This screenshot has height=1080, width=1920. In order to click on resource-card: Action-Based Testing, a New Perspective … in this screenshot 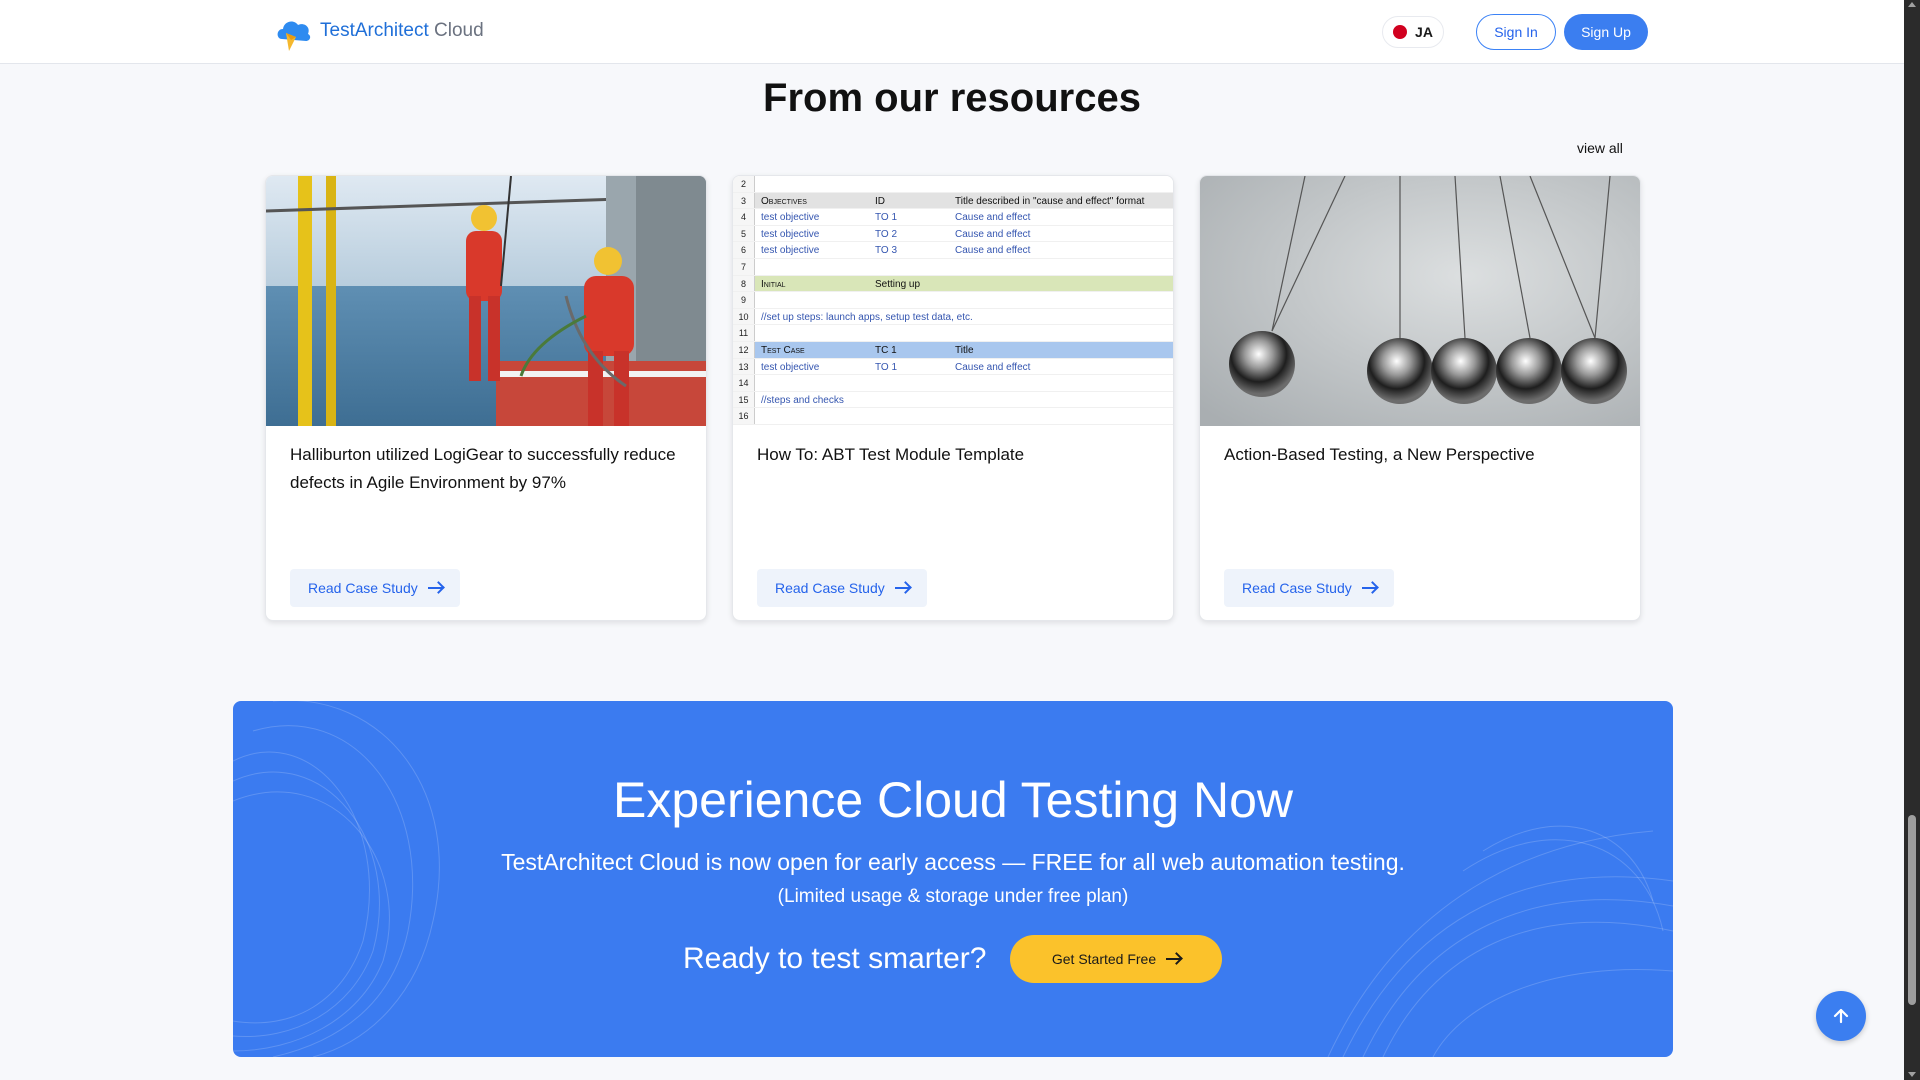, I will do `click(1420, 398)`.